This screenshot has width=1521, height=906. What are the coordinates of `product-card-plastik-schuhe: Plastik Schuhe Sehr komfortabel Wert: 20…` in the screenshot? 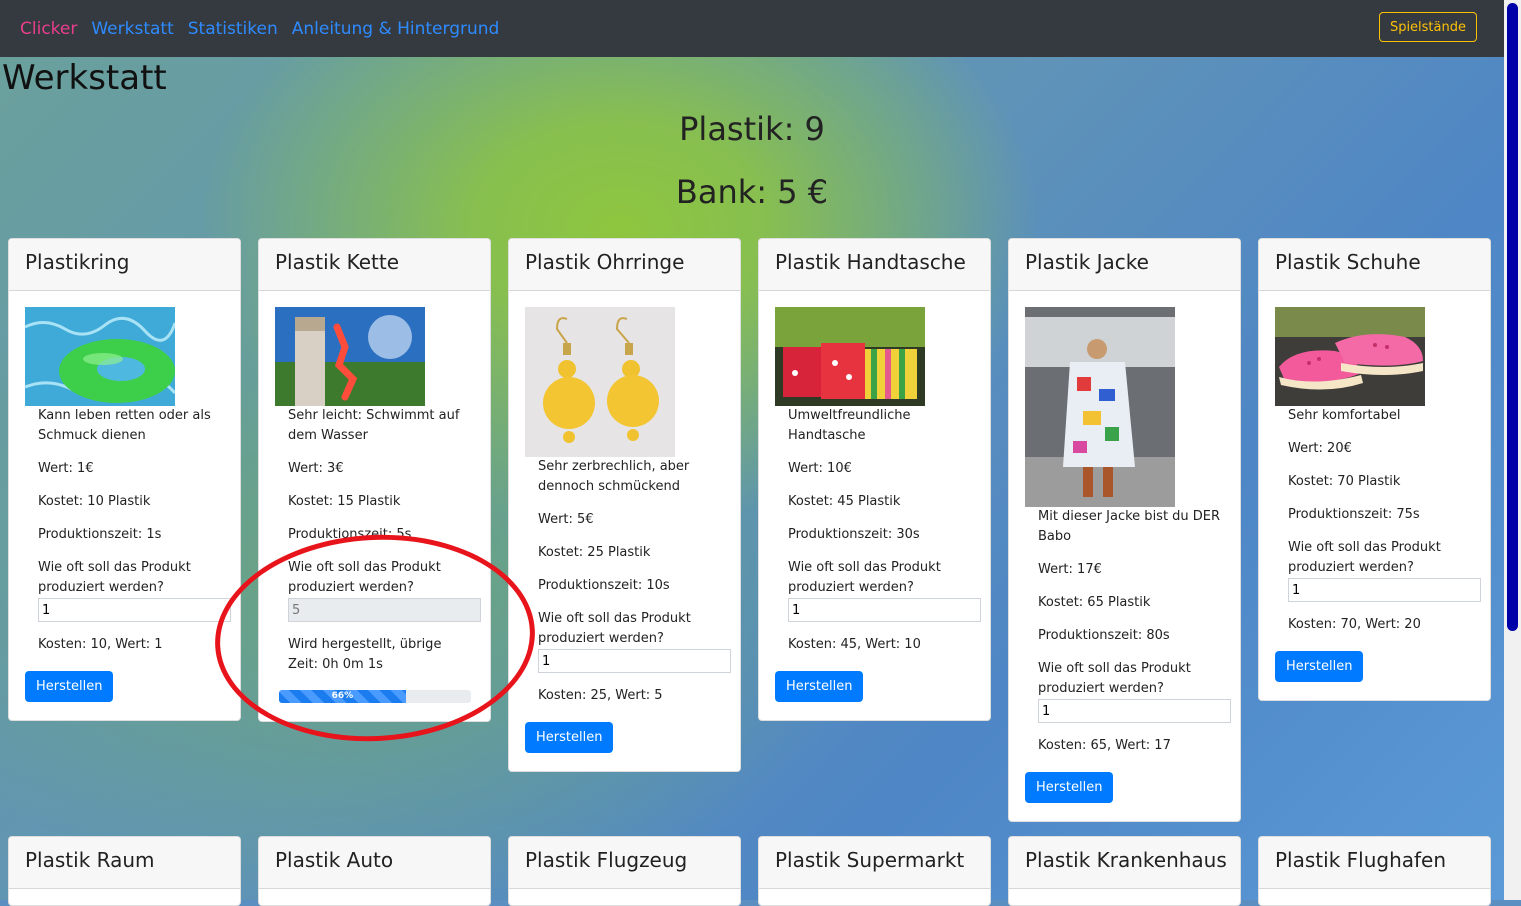 It's located at (1374, 469).